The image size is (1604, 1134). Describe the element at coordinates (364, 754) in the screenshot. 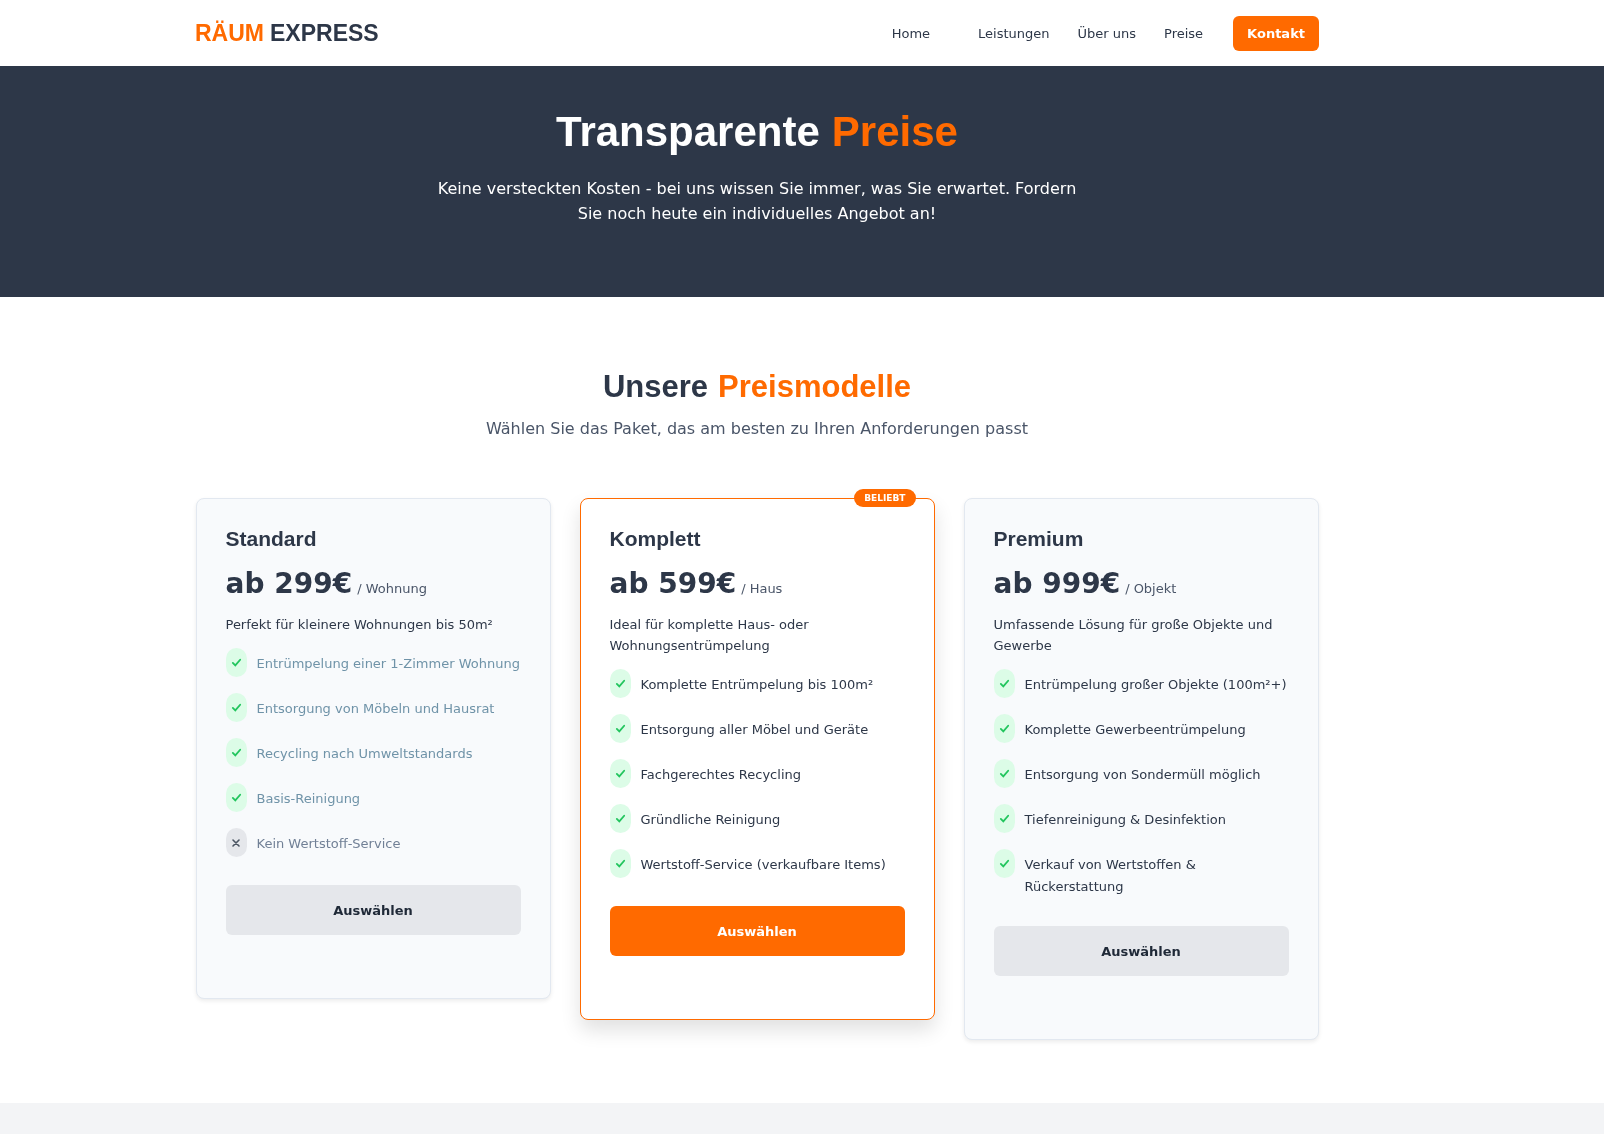

I see `feature-text: Recycling nach Umweltstandards` at that location.